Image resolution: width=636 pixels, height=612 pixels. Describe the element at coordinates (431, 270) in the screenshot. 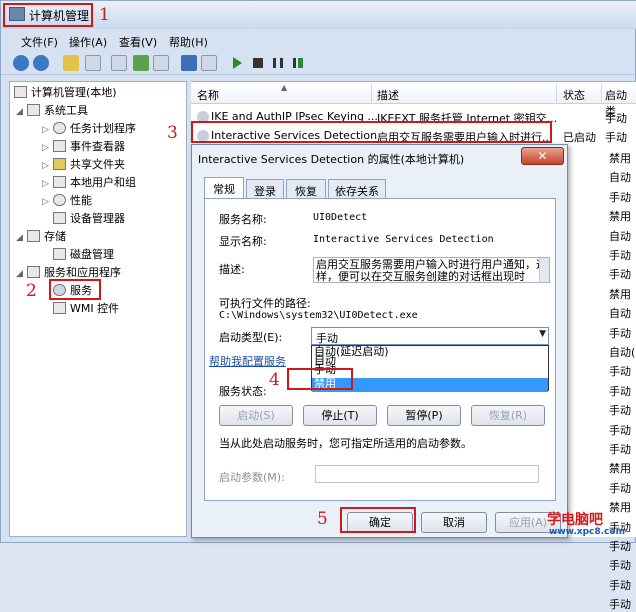

I see `description-box: 启用交互服务需要用户输入时进行用户通知，这样，便可以在交互服务创建的对话框出现时` at that location.